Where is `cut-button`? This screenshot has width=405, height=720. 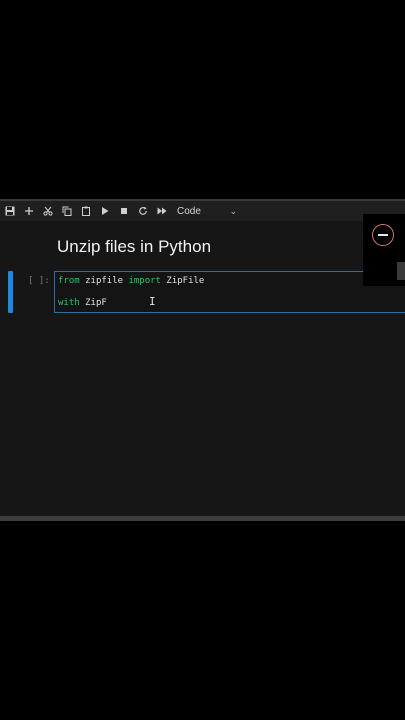
cut-button is located at coordinates (47, 211).